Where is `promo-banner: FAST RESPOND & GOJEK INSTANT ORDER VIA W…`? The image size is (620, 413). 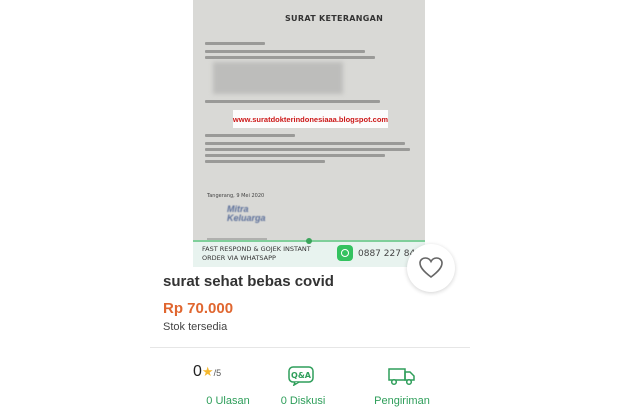
promo-banner: FAST RESPOND & GOJEK INSTANT ORDER VIA W… is located at coordinates (309, 252).